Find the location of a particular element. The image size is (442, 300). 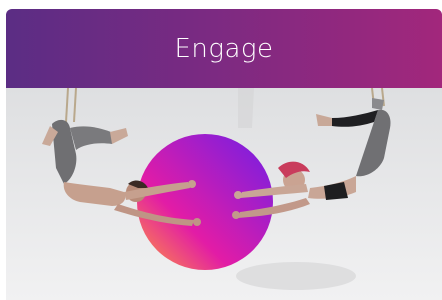

card-title: Engage is located at coordinates (224, 48).